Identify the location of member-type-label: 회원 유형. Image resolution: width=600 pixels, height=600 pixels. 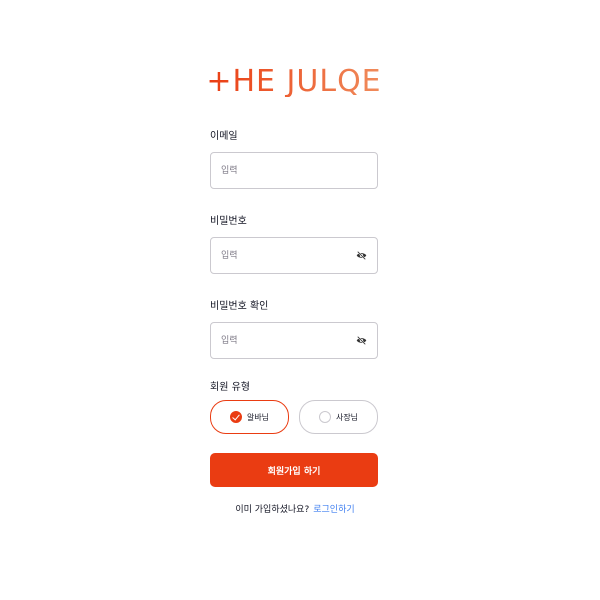
(230, 387).